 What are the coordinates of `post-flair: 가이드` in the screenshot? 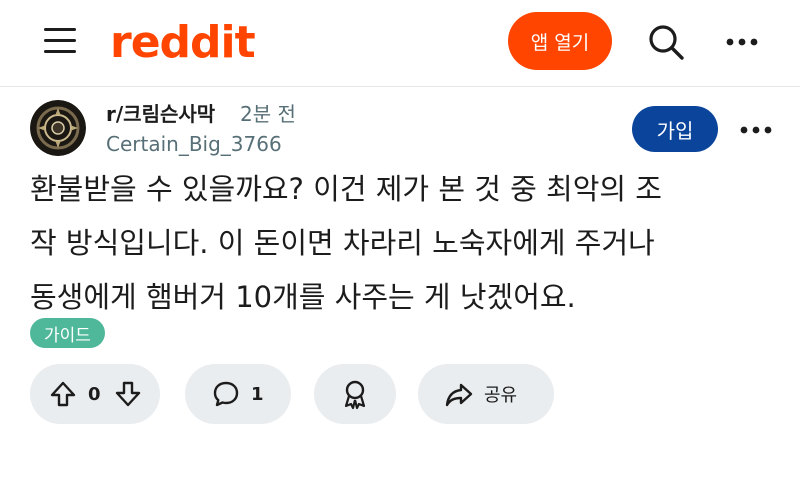 It's located at (67, 333).